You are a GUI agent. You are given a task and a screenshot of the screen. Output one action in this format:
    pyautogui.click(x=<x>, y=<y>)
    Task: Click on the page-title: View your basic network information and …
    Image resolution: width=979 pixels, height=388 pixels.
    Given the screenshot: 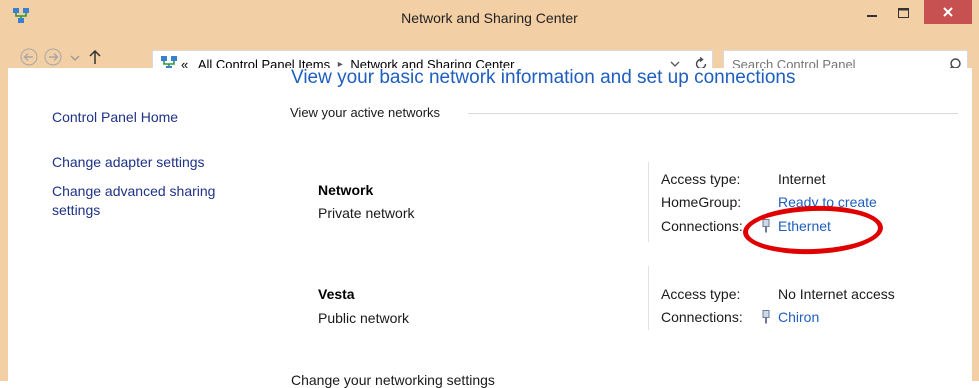 What is the action you would take?
    pyautogui.click(x=543, y=77)
    